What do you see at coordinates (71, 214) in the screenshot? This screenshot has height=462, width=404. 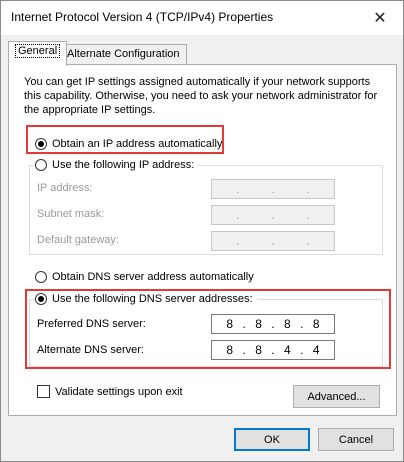 I see `subnet-mask-label: Subnet mask:` at bounding box center [71, 214].